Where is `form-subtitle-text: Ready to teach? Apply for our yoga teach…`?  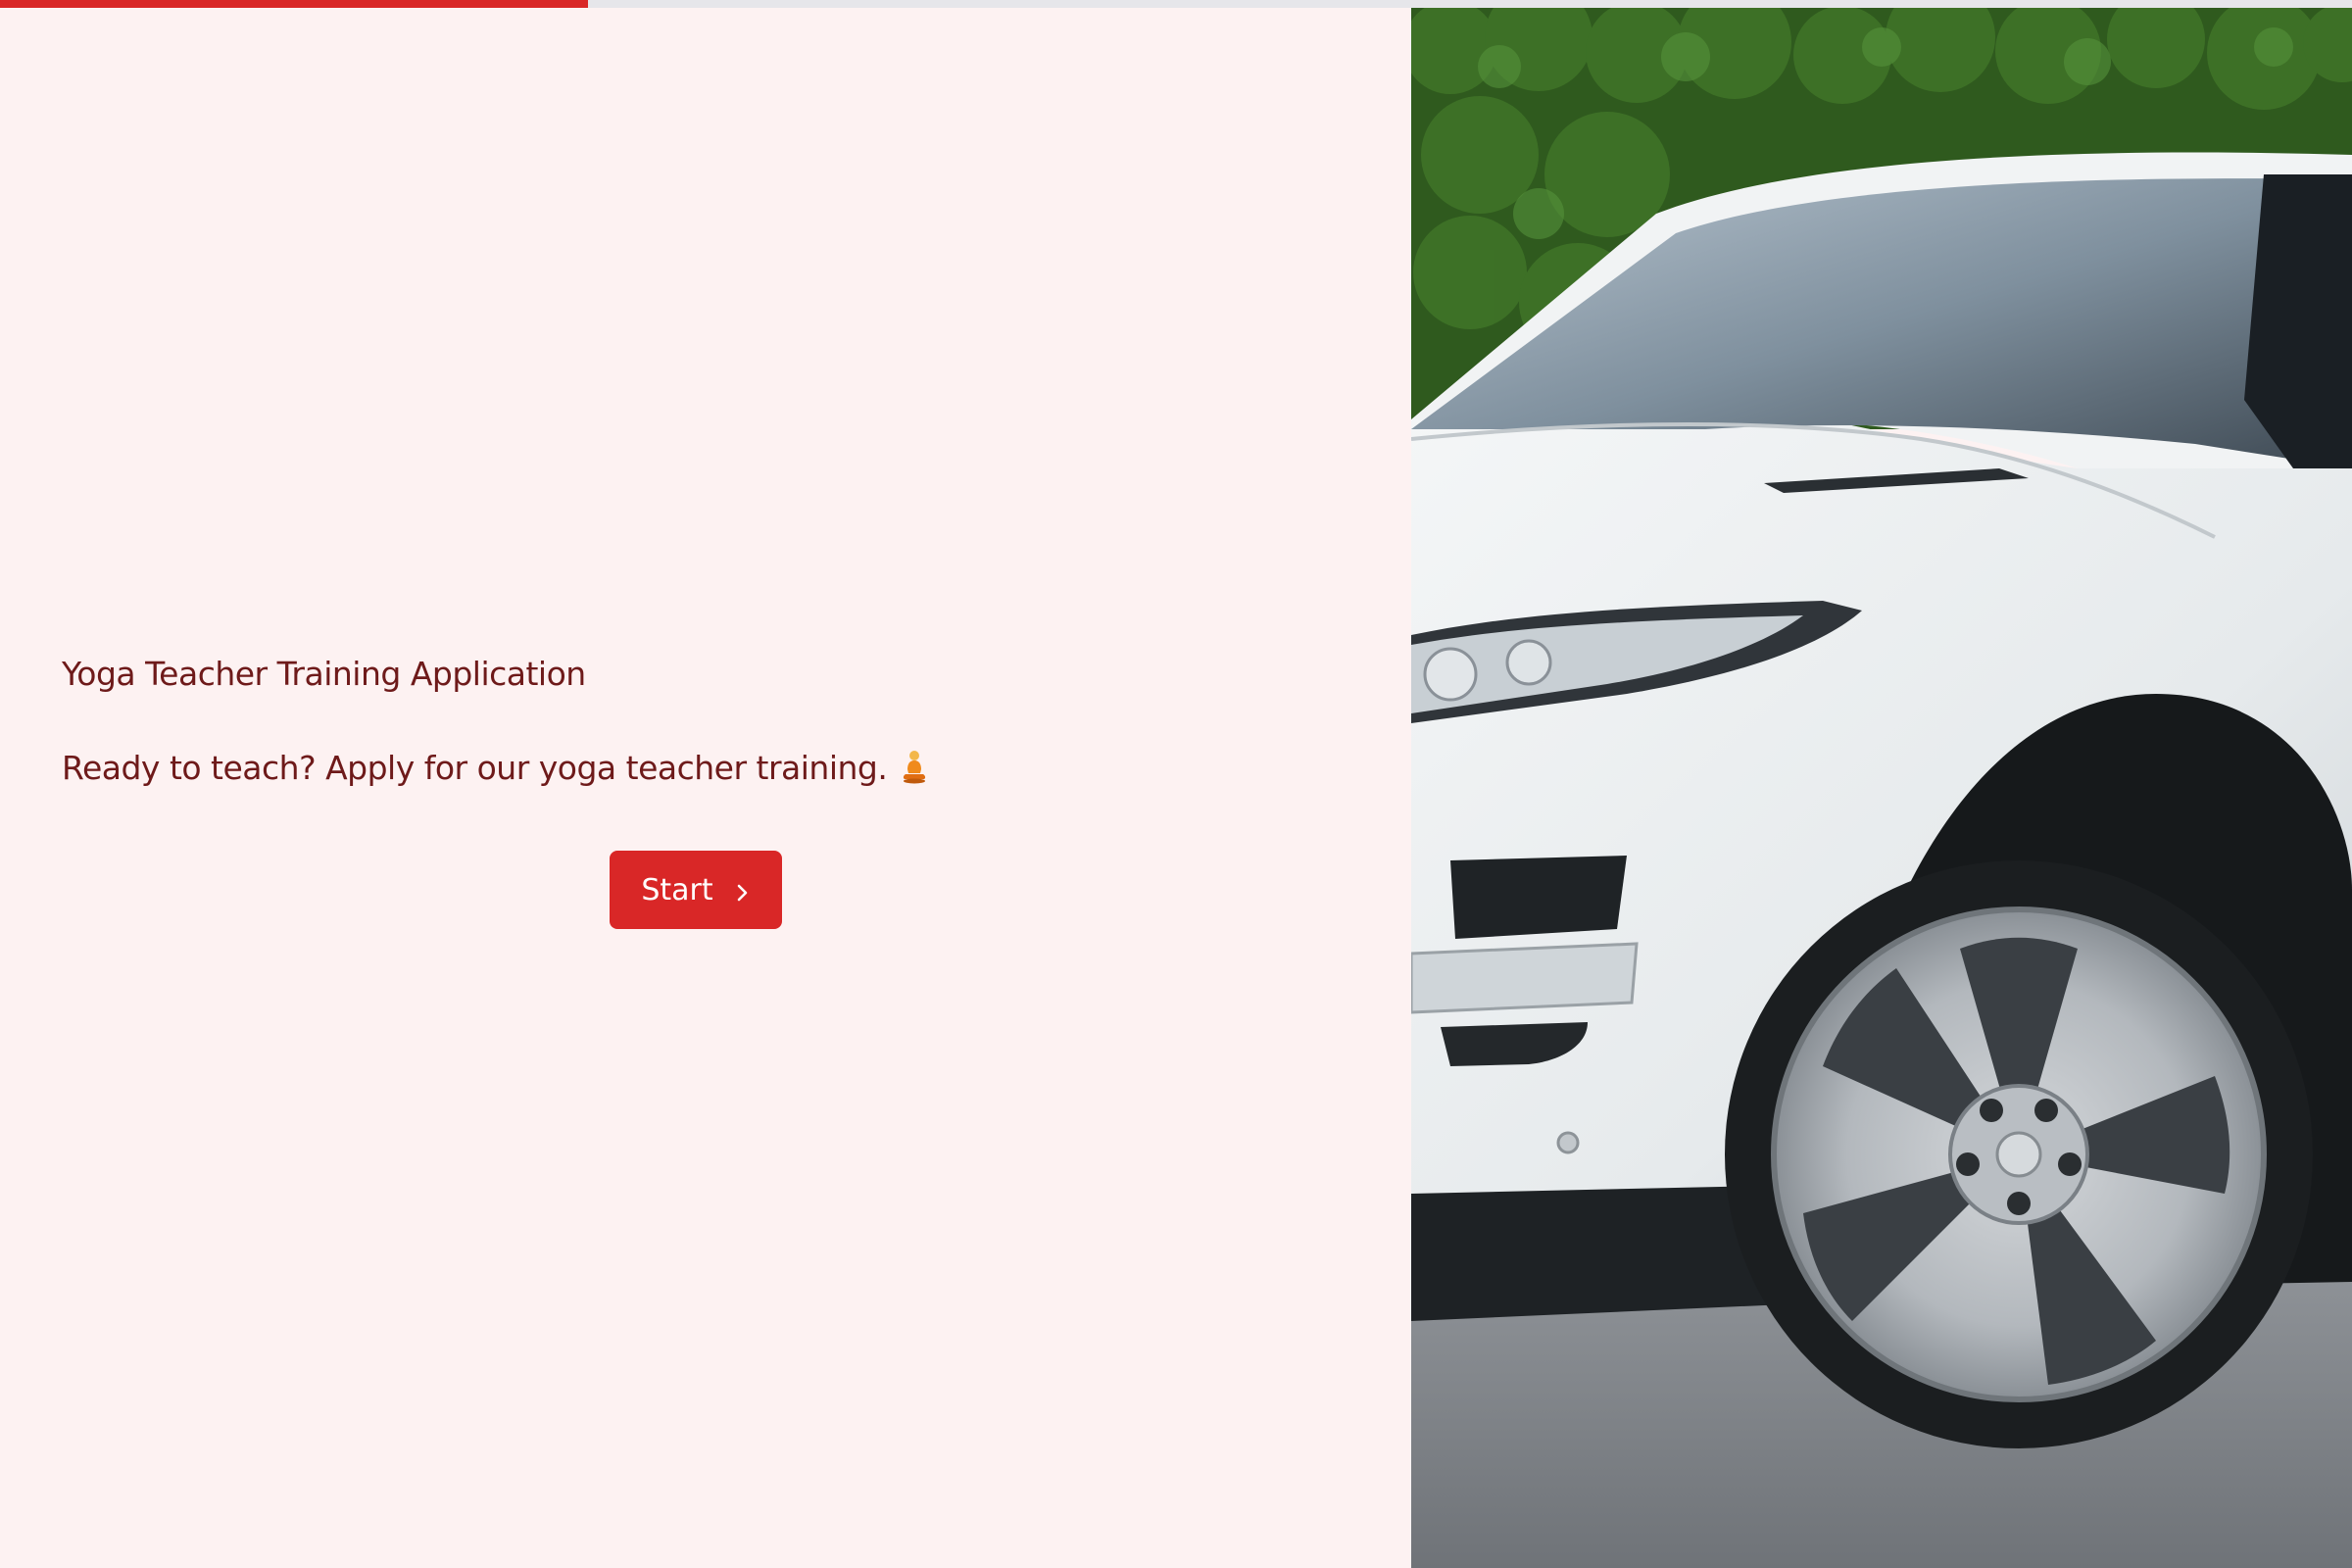
form-subtitle-text: Ready to teach? Apply for our yoga teach… is located at coordinates (475, 768).